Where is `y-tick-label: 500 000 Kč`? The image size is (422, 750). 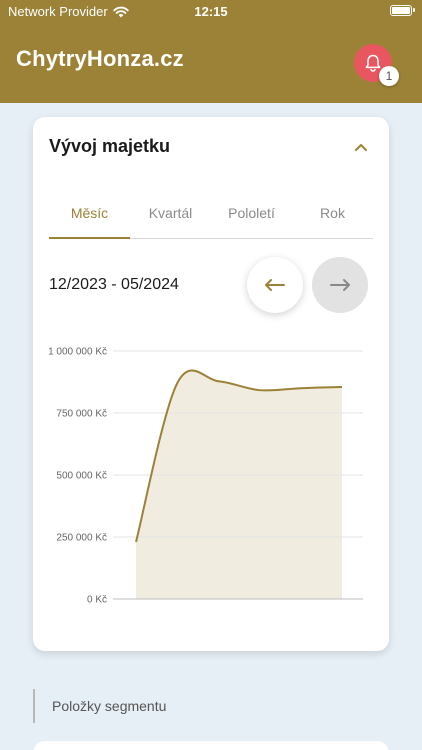 y-tick-label: 500 000 Kč is located at coordinates (81, 476).